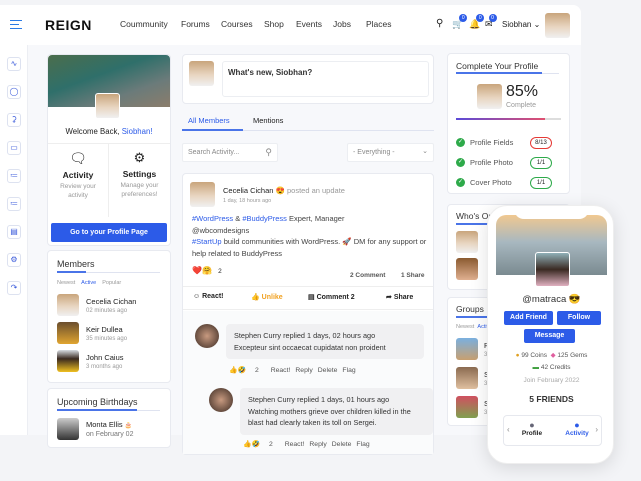  What do you see at coordinates (551, 399) in the screenshot?
I see `friends-count: 5 FRIENDS` at bounding box center [551, 399].